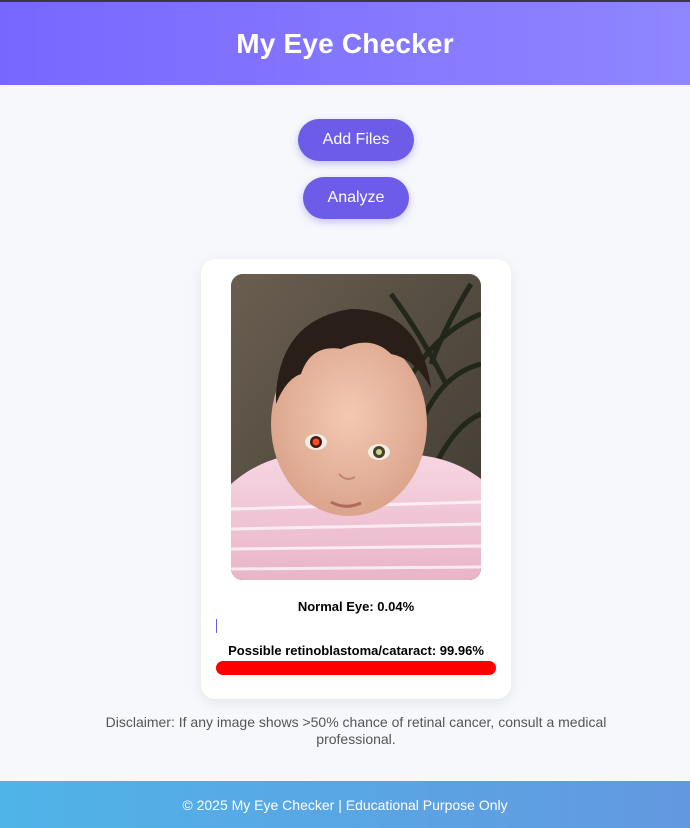 Image resolution: width=690 pixels, height=828 pixels. I want to click on uploaded-image, so click(356, 427).